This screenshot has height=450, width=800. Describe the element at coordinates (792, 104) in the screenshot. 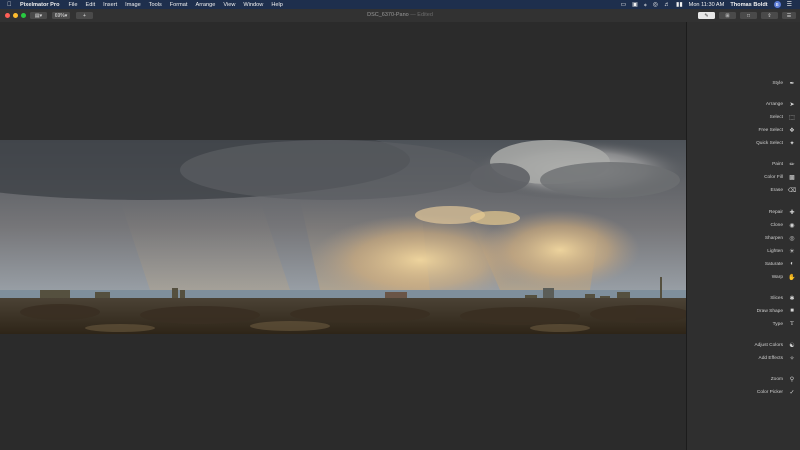

I see `arrange-icon: ➤` at that location.